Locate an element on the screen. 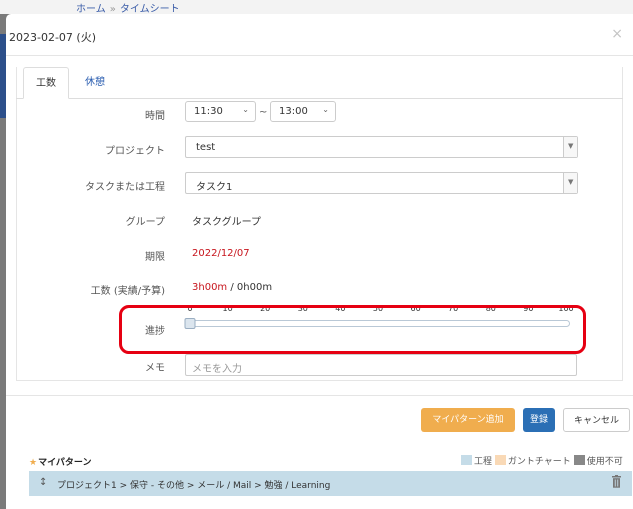  star-icon: ★ is located at coordinates (33, 463).